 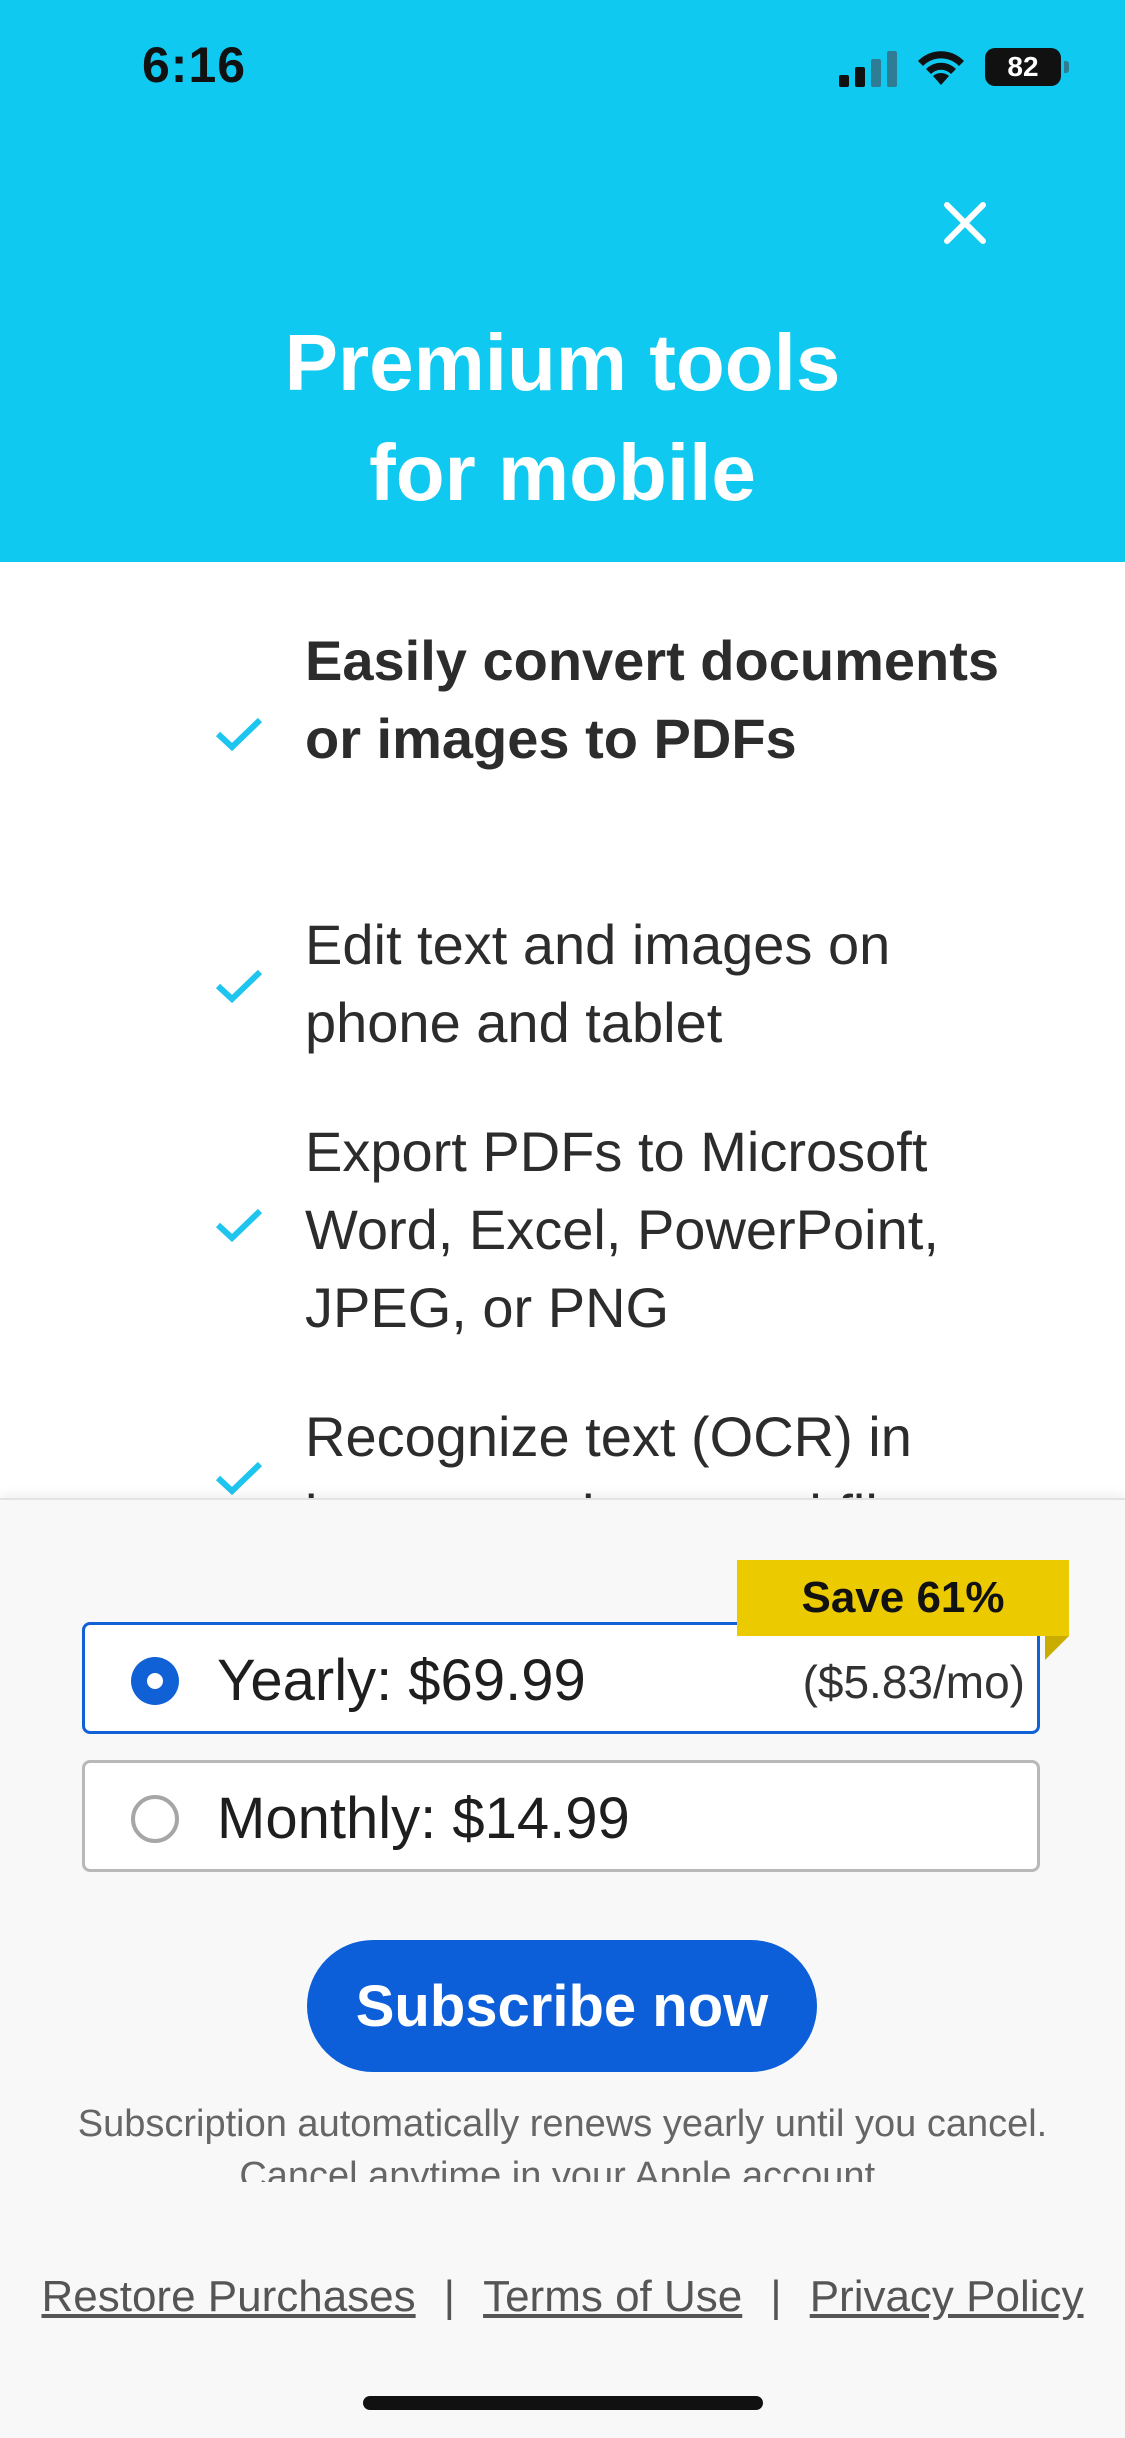 What do you see at coordinates (868, 67) in the screenshot?
I see `cellular-signal-icon` at bounding box center [868, 67].